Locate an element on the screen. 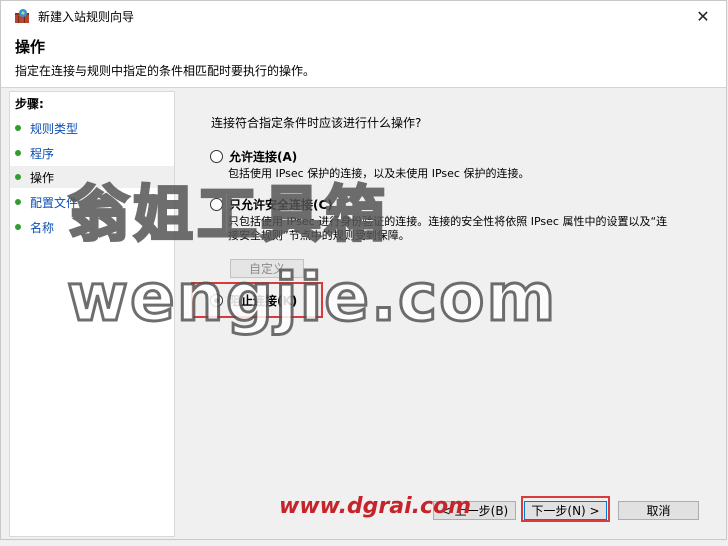  steps-title: 步骤: is located at coordinates (29, 104).